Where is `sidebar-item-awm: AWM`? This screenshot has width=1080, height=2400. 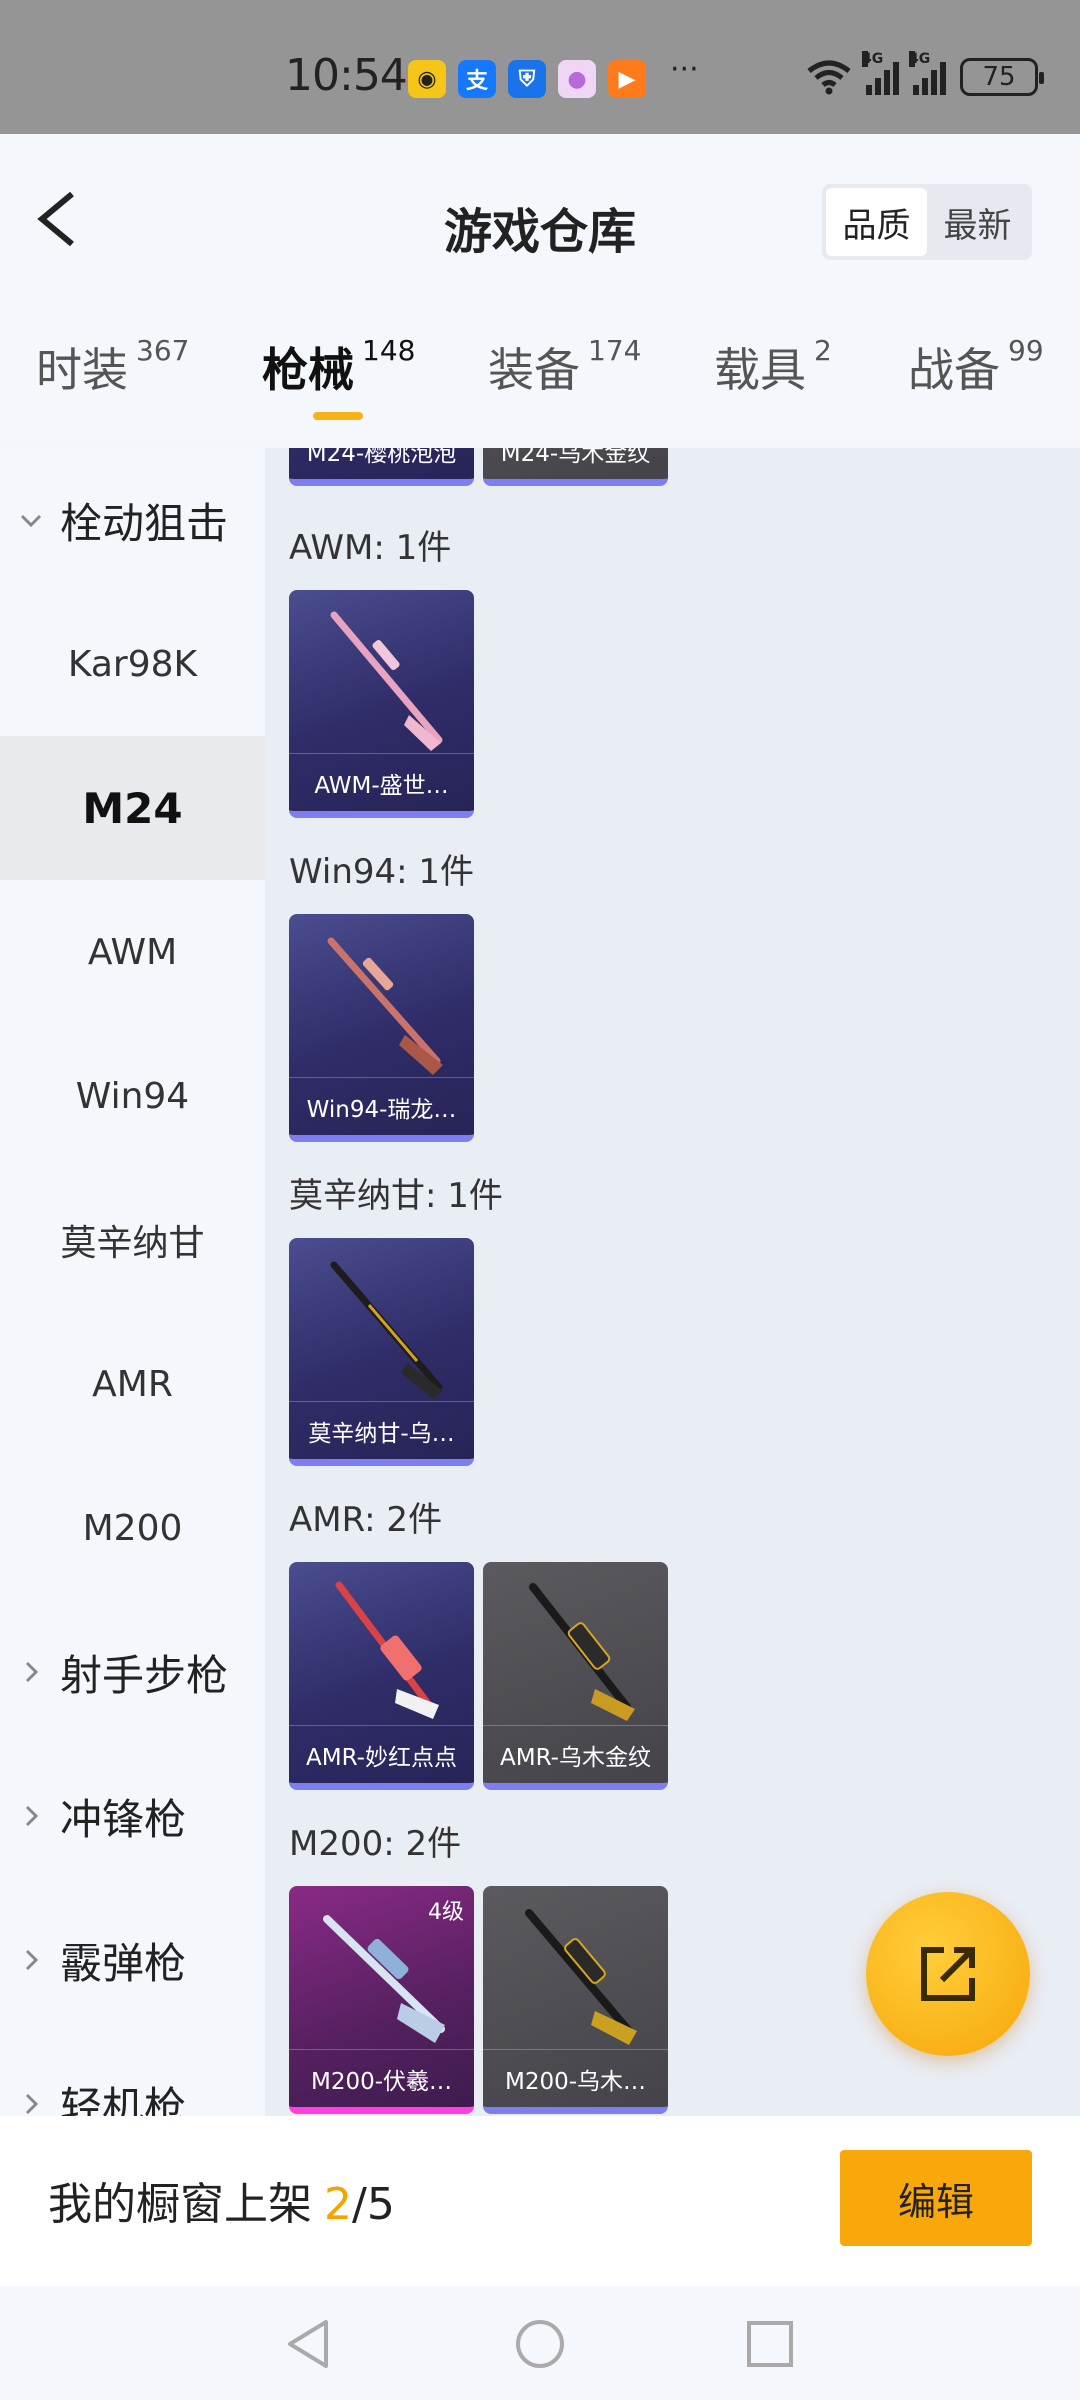
sidebar-item-awm: AWM is located at coordinates (132, 952).